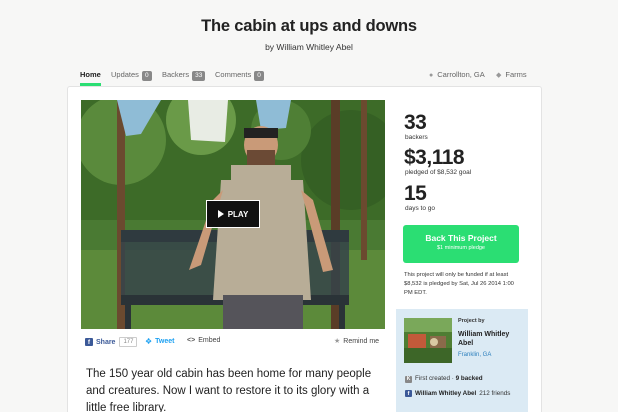  Describe the element at coordinates (438, 172) in the screenshot. I see `pledged-label: pledged of $8,532 goal` at that location.